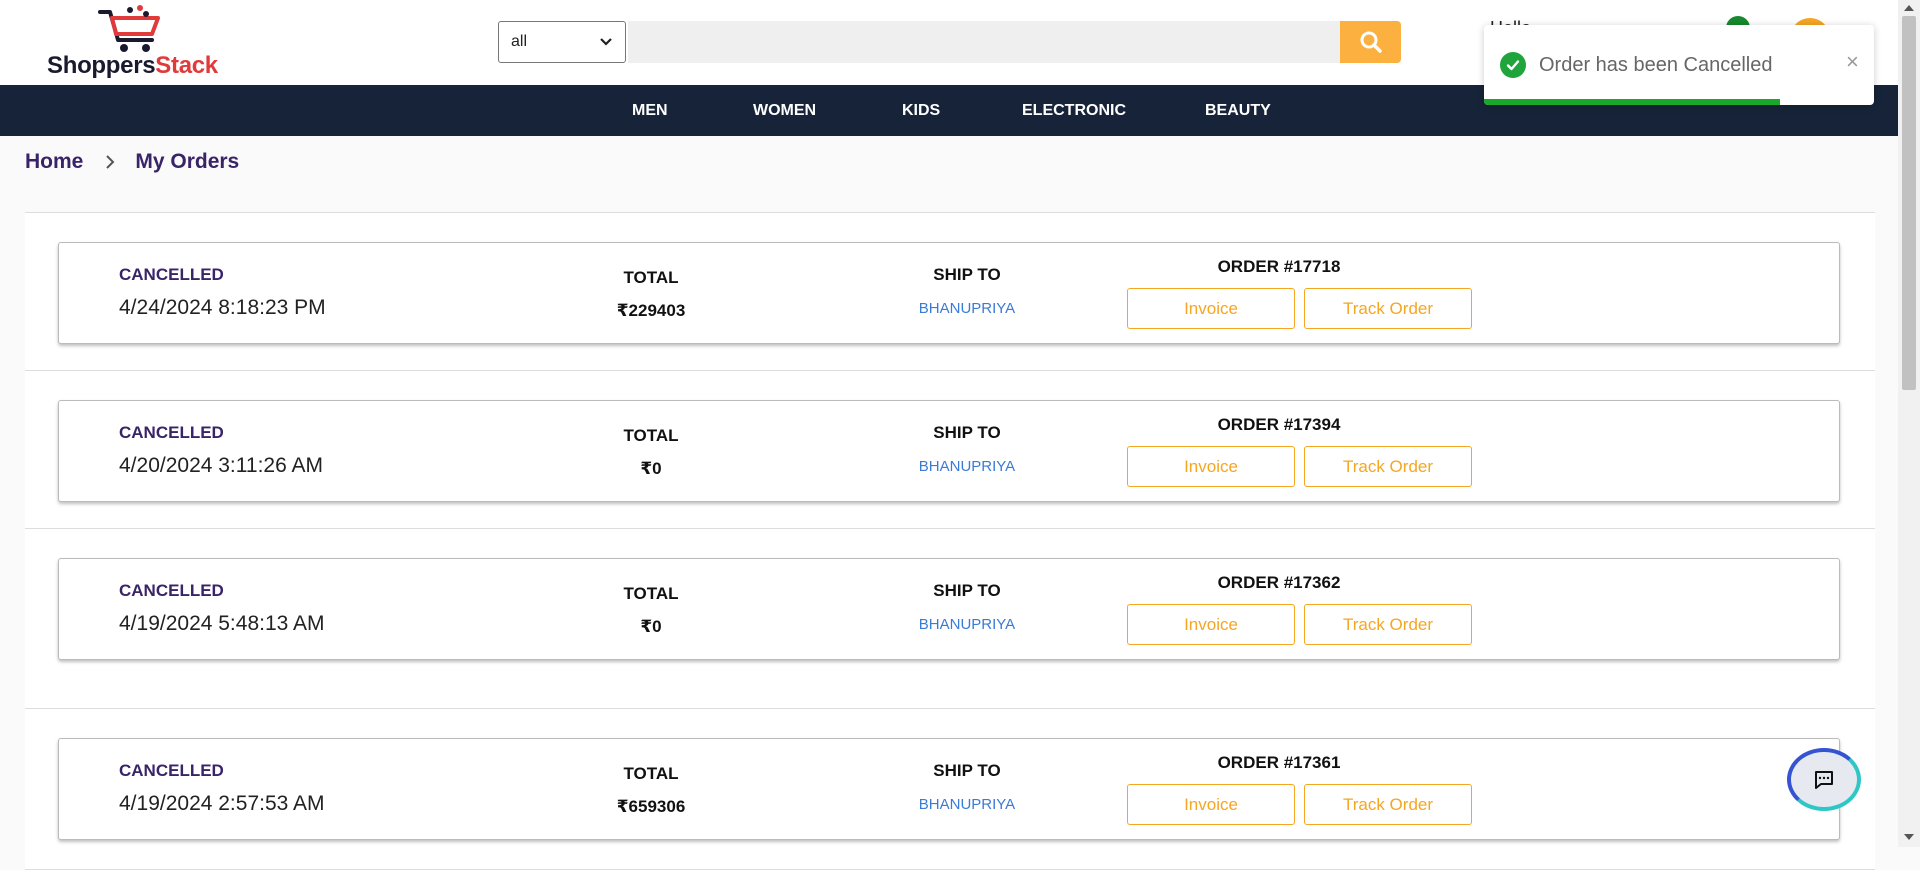 The image size is (1920, 870). Describe the element at coordinates (187, 161) in the screenshot. I see `breadcrumb-current: My Orders` at that location.